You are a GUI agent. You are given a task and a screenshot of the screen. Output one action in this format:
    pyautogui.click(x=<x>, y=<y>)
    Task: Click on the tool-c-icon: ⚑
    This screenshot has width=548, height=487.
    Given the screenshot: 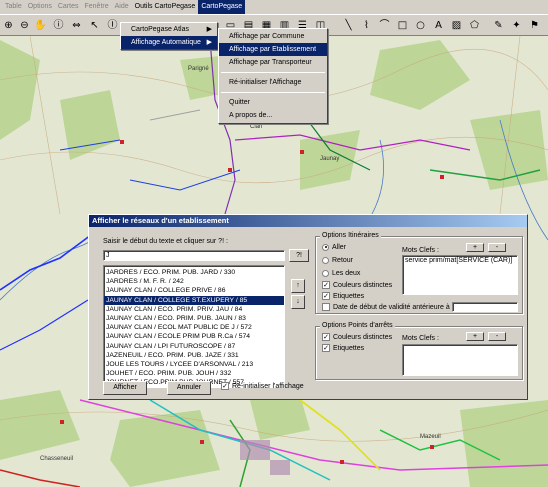 What is the action you would take?
    pyautogui.click(x=534, y=25)
    